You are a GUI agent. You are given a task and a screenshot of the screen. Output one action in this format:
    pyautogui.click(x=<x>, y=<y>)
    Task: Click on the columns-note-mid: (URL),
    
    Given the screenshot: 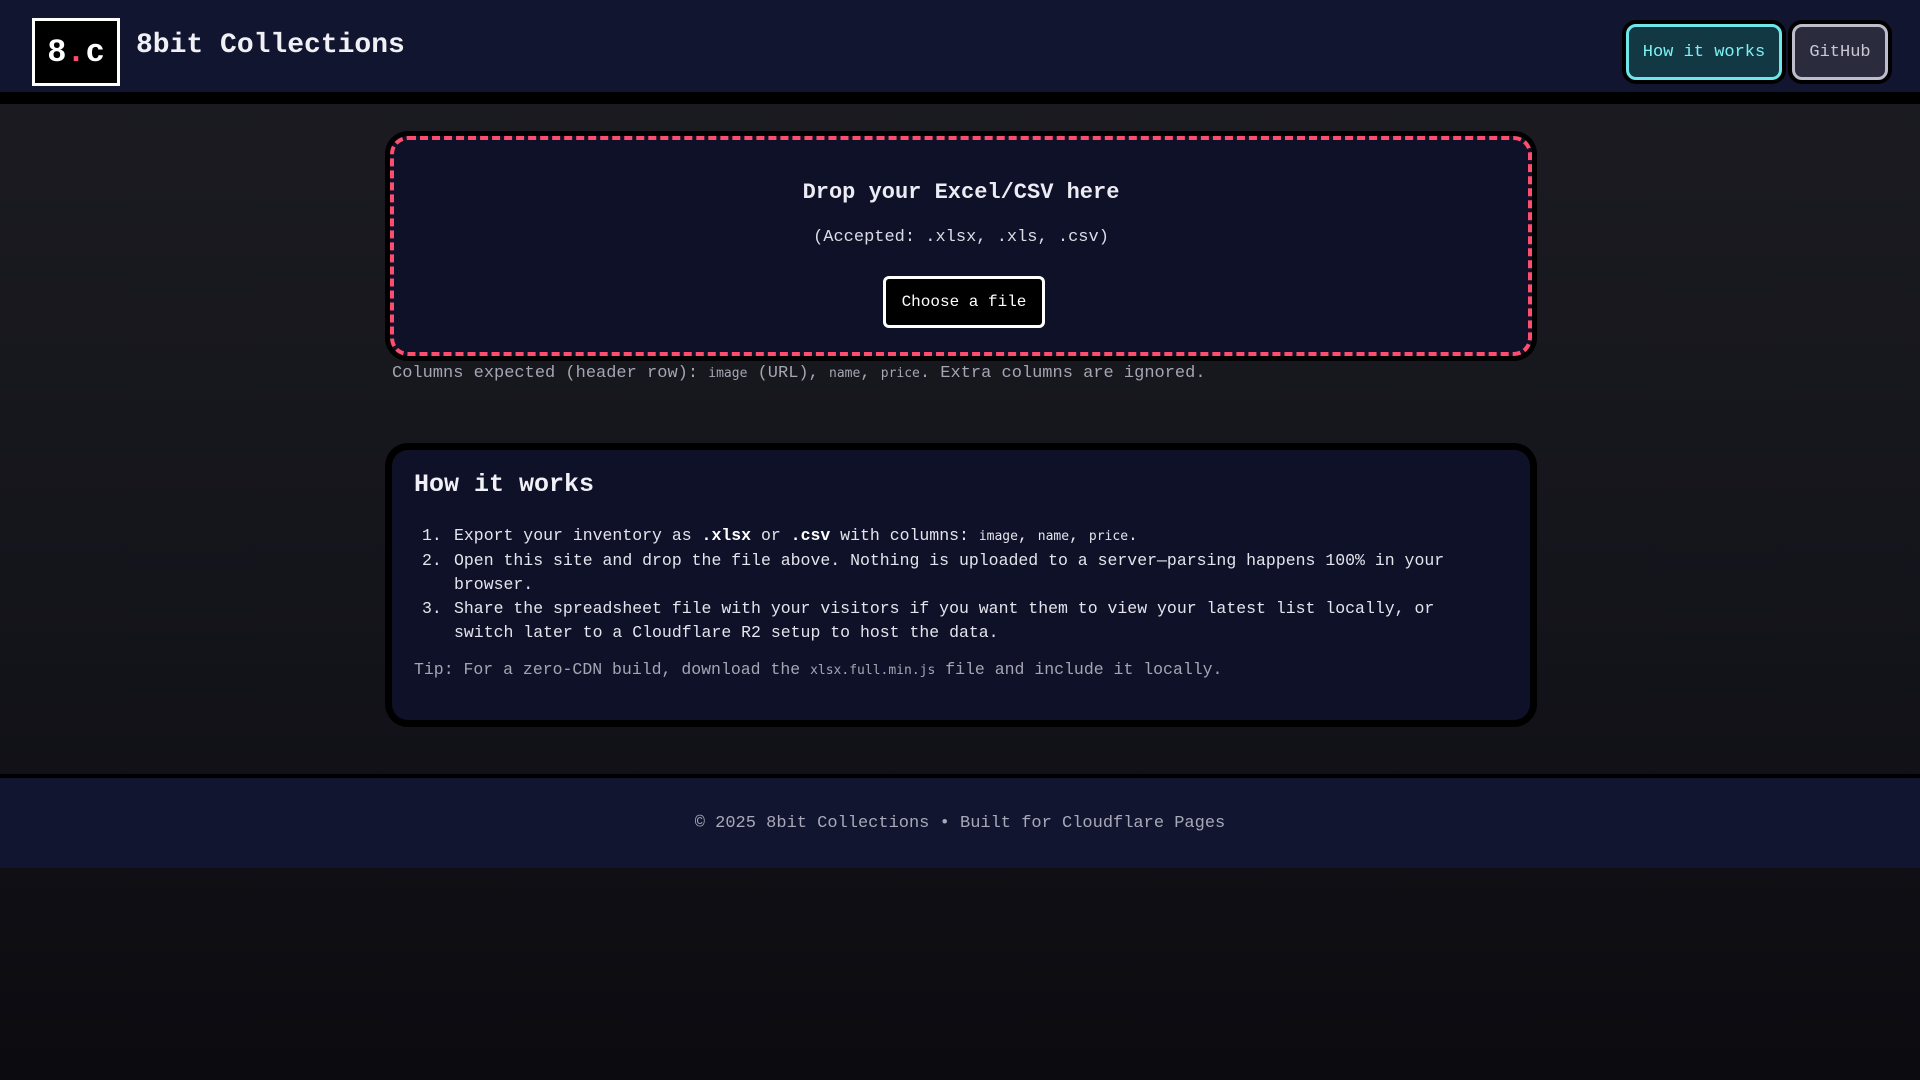 What is the action you would take?
    pyautogui.click(x=788, y=373)
    